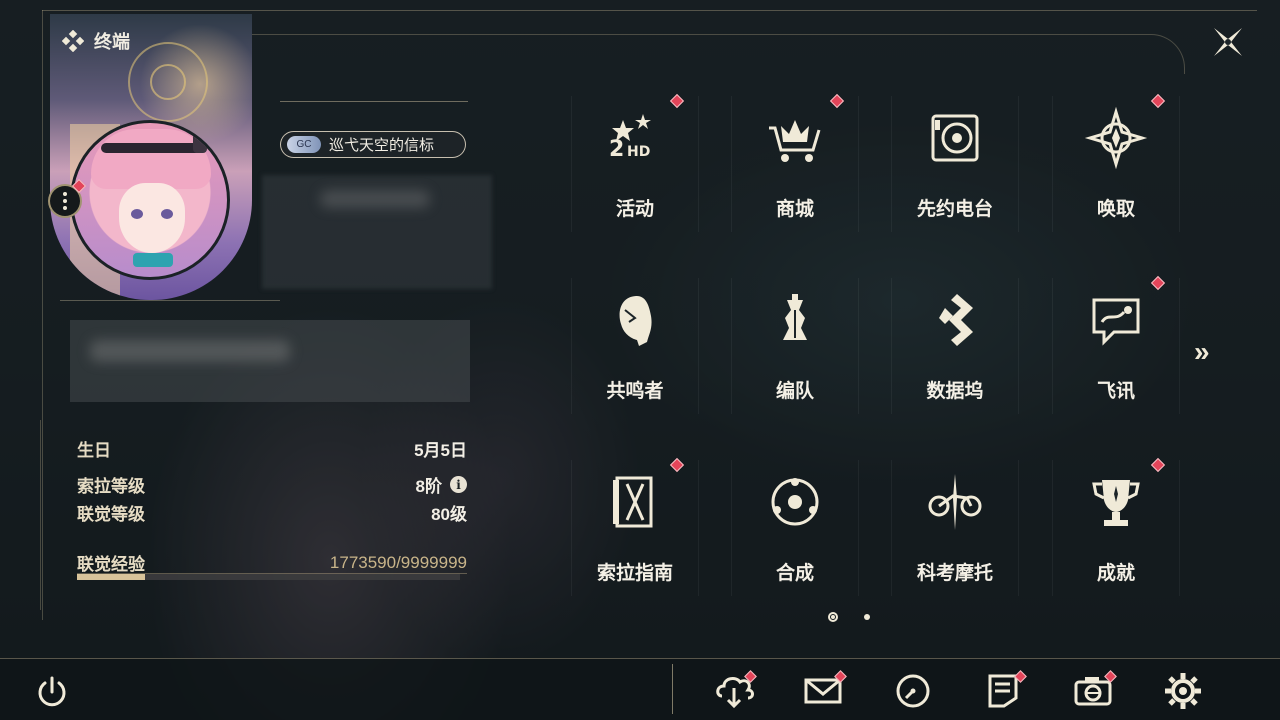 The width and height of the screenshot is (1280, 720). I want to click on terminal-title: 终端, so click(112, 42).